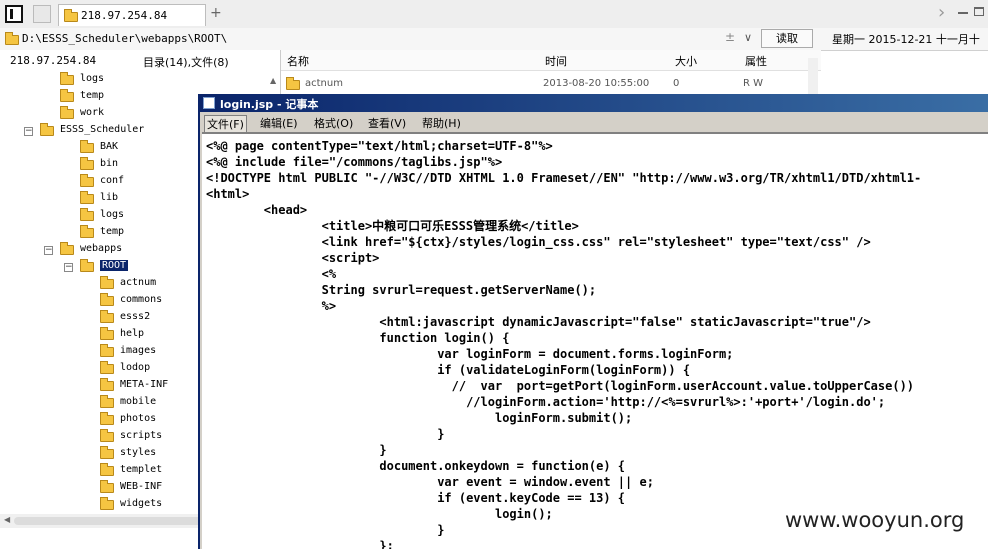 This screenshot has width=988, height=549. I want to click on code-line: <title>中粮可口可乐ESSS管理系统</title>, so click(392, 226).